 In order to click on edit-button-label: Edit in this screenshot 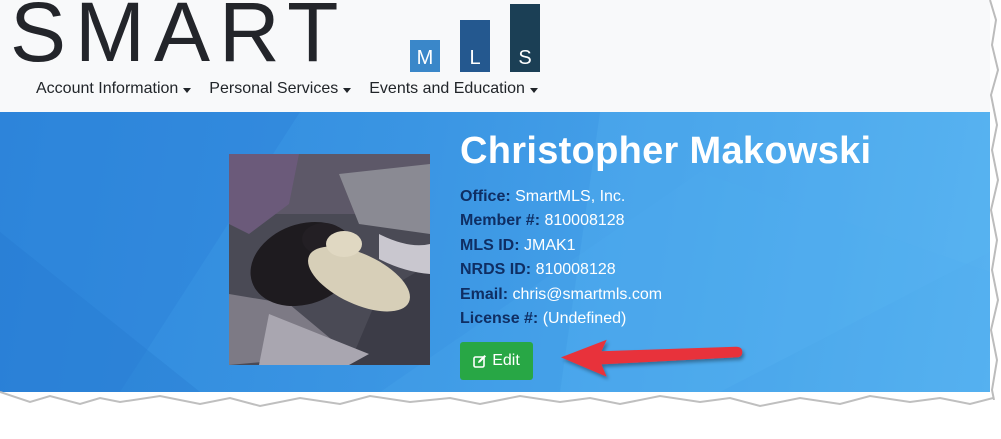, I will do `click(506, 360)`.